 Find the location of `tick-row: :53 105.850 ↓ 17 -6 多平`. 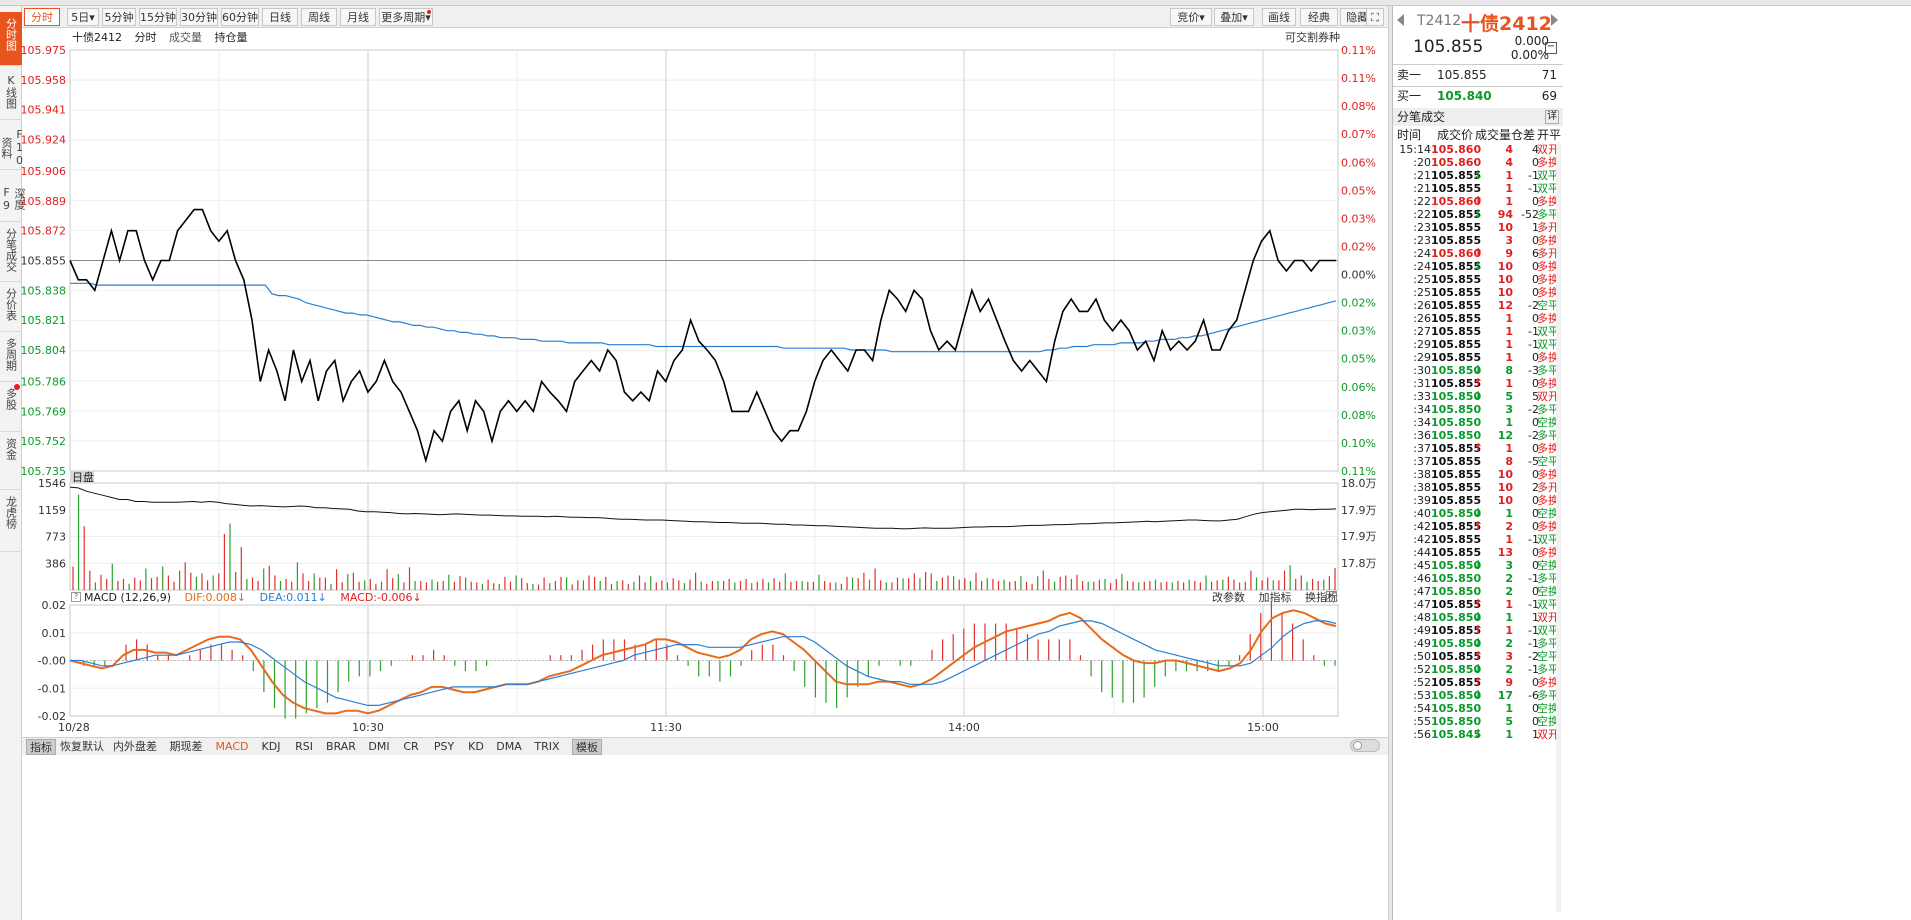

tick-row: :53 105.850 ↓ 17 -6 多平 is located at coordinates (1478, 696).